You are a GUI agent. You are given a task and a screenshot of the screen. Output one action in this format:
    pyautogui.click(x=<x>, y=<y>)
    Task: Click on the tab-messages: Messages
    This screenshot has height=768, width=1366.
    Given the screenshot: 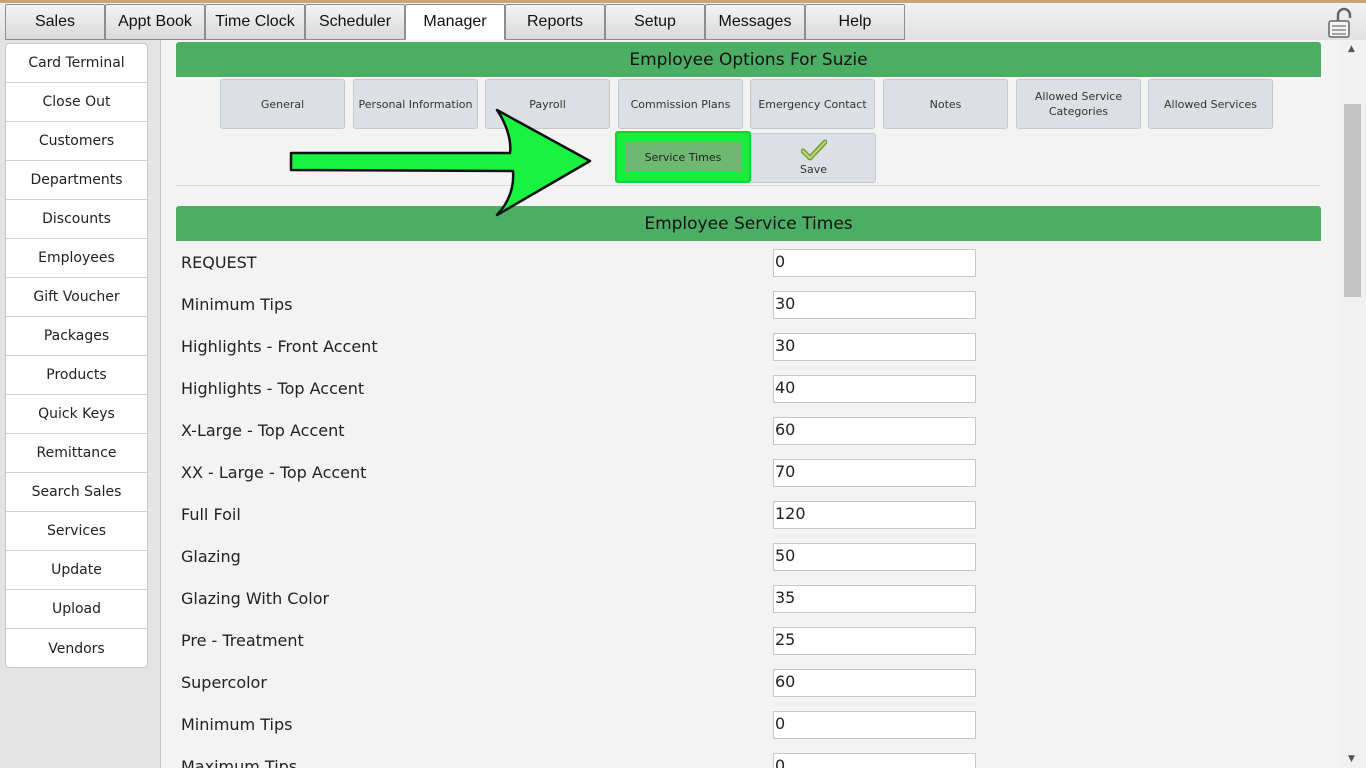 What is the action you would take?
    pyautogui.click(x=755, y=22)
    